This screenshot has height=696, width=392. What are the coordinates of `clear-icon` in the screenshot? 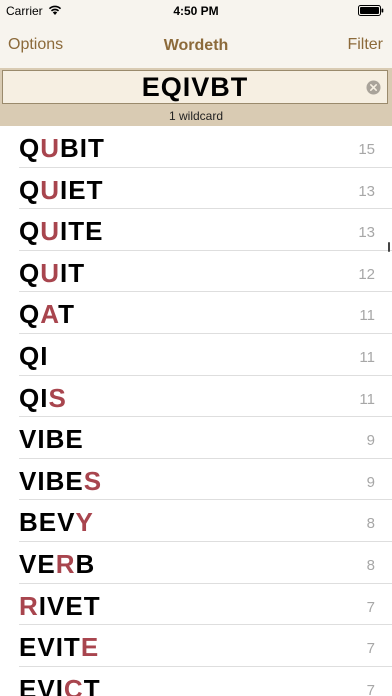 It's located at (373, 87).